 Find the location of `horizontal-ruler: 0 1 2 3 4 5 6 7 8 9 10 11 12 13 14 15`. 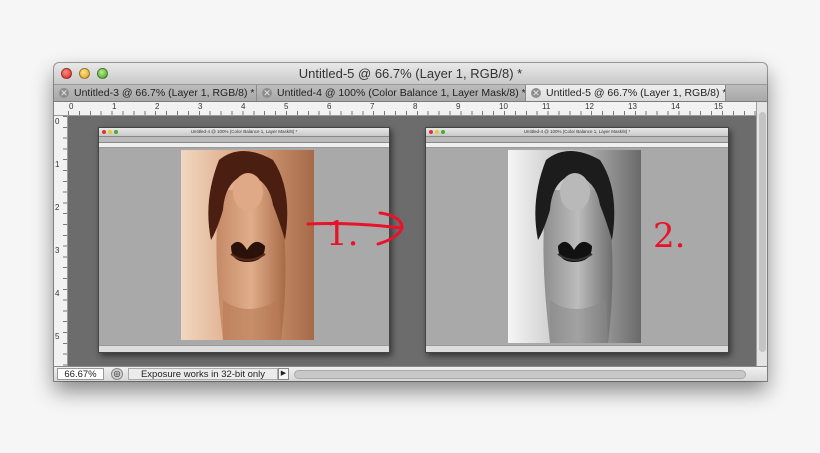

horizontal-ruler: 0 1 2 3 4 5 6 7 8 9 10 11 12 13 14 15 is located at coordinates (412, 109).